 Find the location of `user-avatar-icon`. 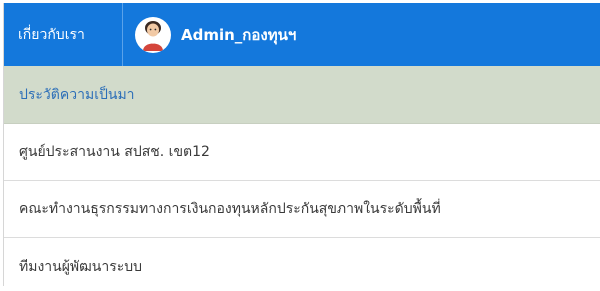

user-avatar-icon is located at coordinates (153, 34).